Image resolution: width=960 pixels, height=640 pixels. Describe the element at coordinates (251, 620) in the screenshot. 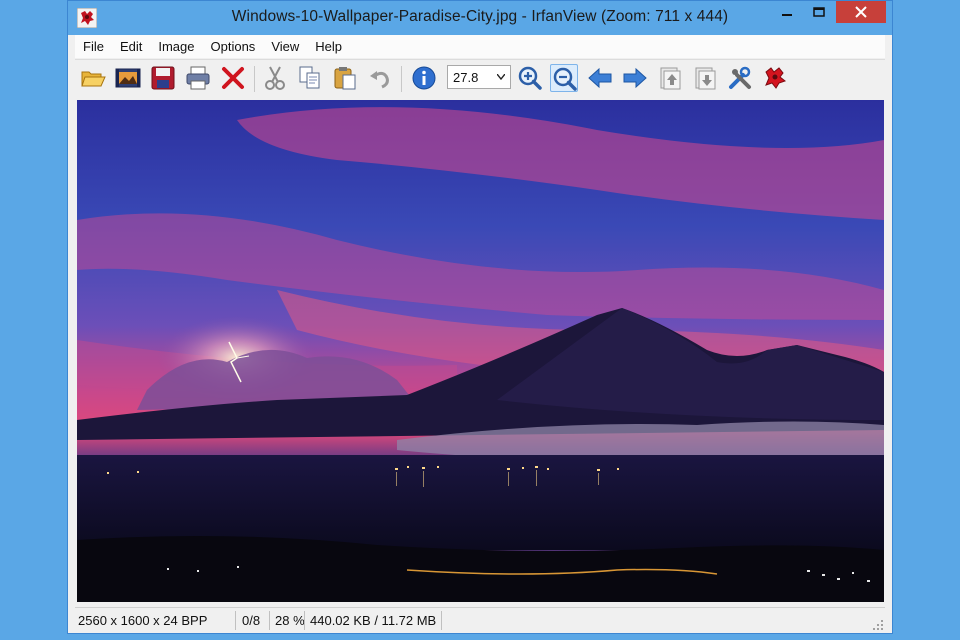

I see `status-index: 0/8` at that location.